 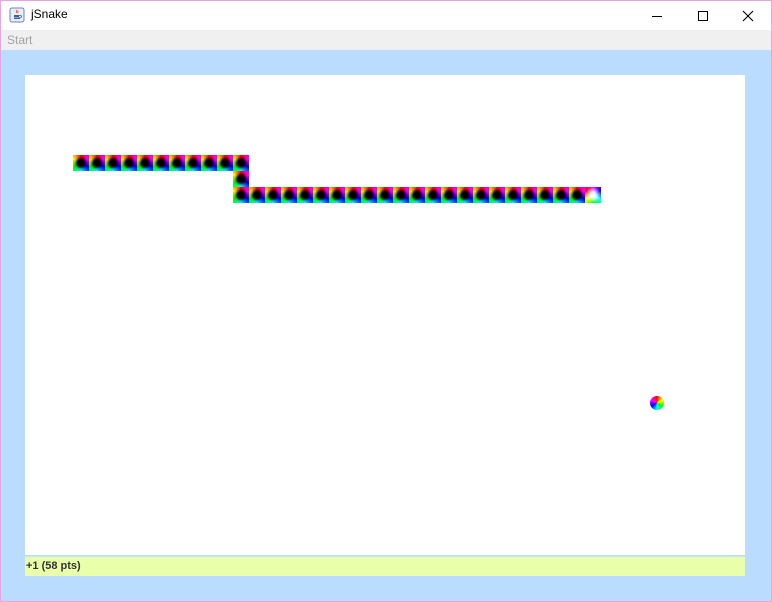 I want to click on menu-bar: Start, so click(x=386, y=40).